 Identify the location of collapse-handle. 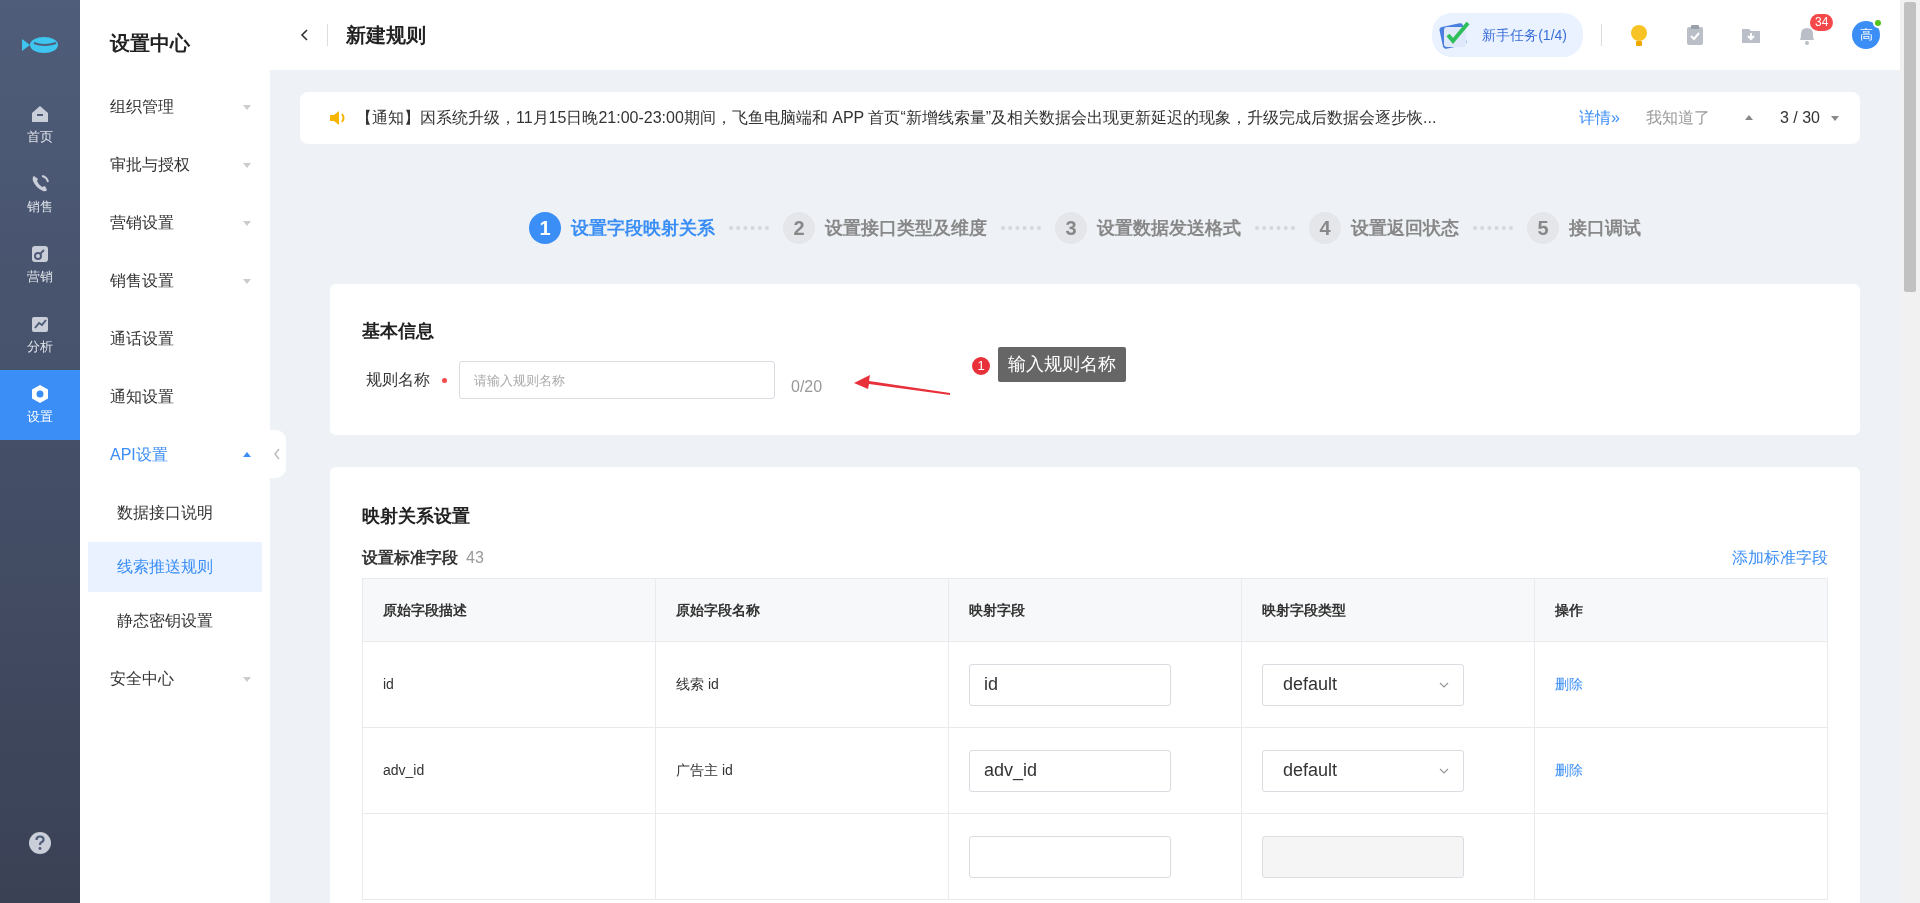
(277, 454).